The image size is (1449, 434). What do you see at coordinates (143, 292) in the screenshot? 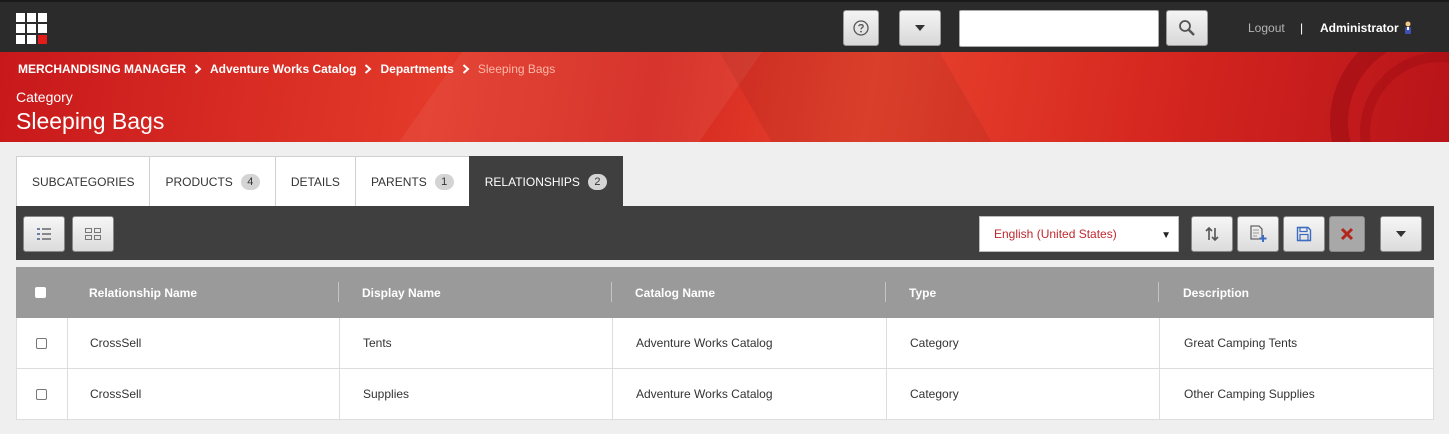
I see `column-header-relationship-name: Relationship Name` at bounding box center [143, 292].